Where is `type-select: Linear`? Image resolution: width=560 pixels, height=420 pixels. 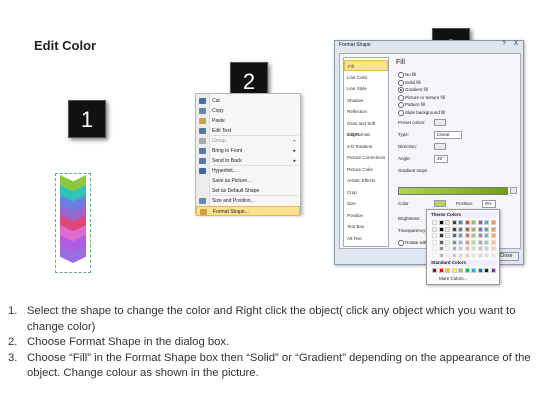 type-select: Linear is located at coordinates (448, 135).